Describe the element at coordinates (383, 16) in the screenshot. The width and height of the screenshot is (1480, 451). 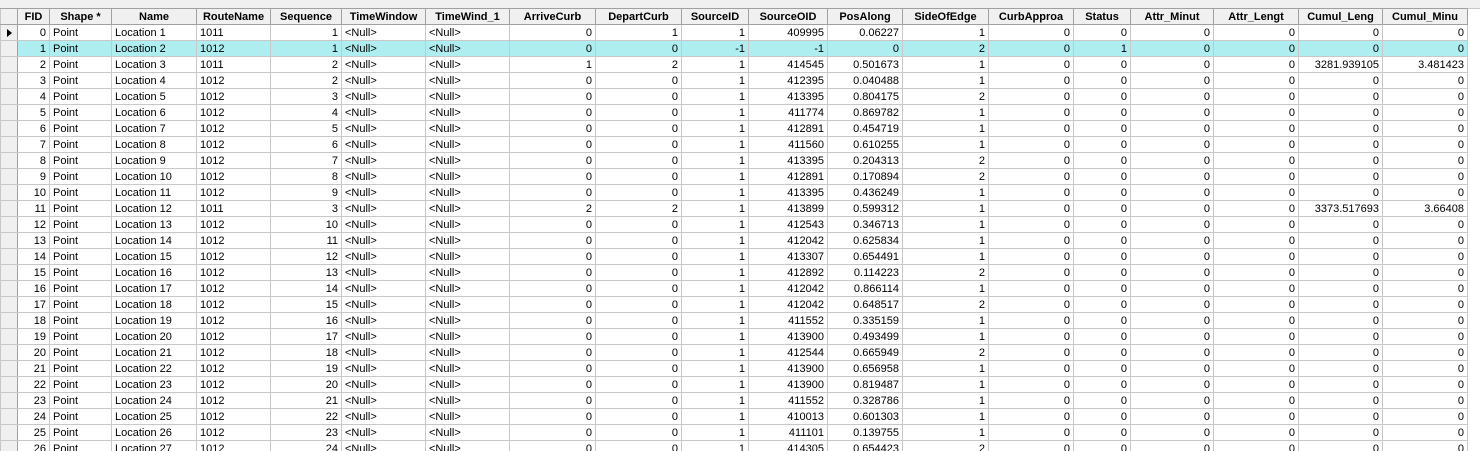
I see `column-header-timewindow: TimeWindow` at that location.